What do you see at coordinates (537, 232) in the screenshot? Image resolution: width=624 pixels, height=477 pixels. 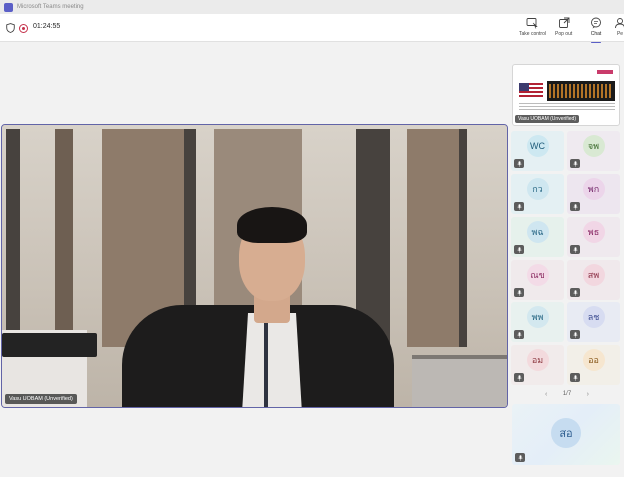 I see `participant-avatar: พฉ` at bounding box center [537, 232].